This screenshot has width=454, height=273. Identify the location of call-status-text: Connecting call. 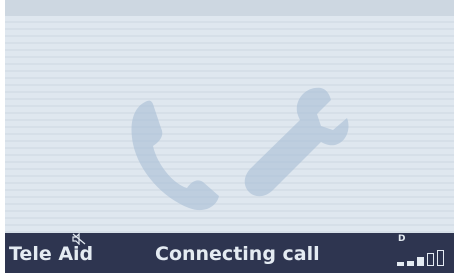
(237, 254).